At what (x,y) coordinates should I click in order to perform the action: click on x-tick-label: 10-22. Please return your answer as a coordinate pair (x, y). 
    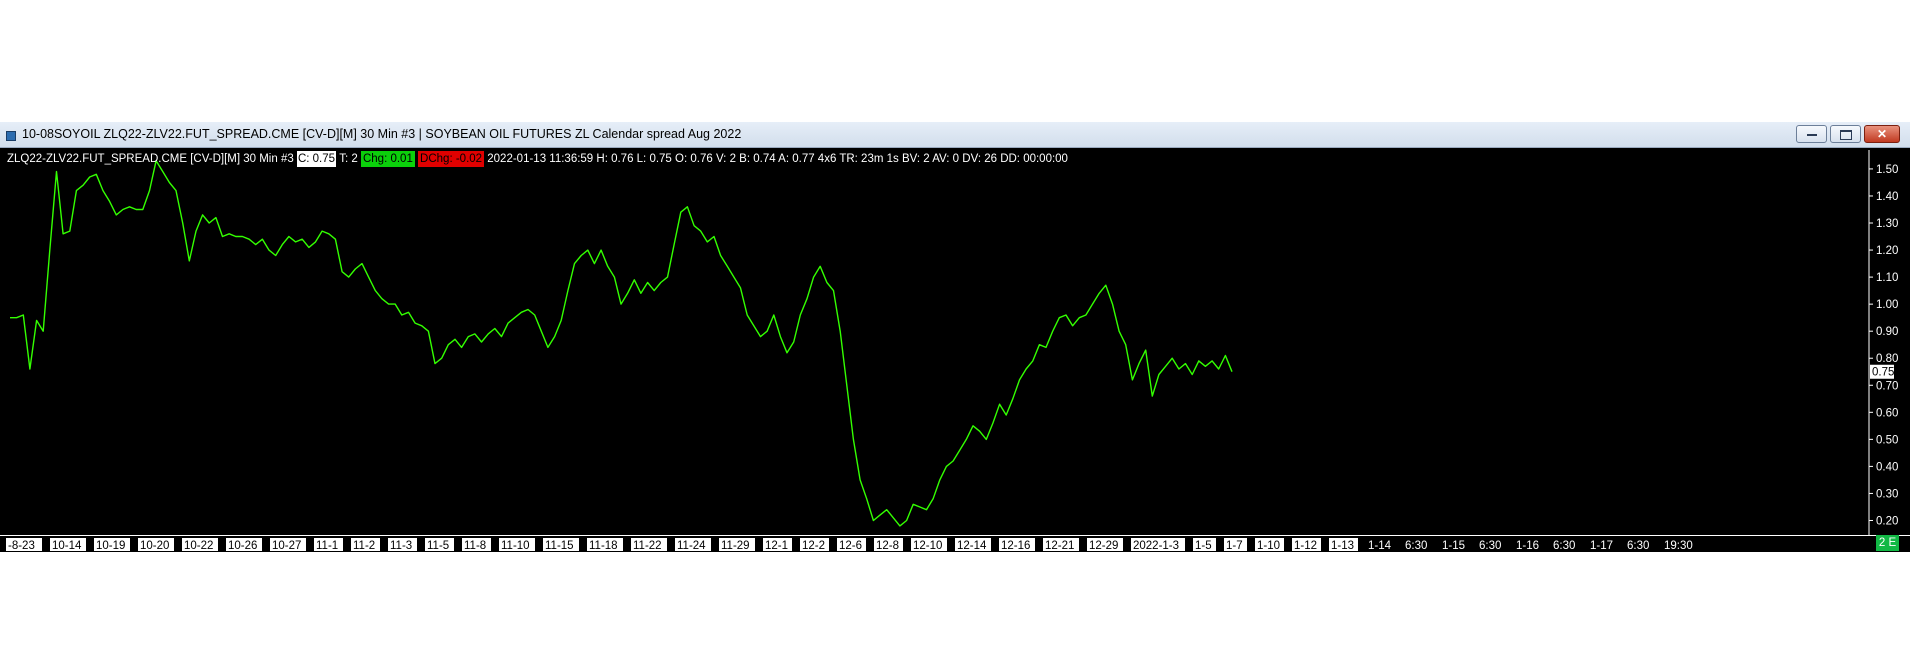
    Looking at the image, I should click on (198, 546).